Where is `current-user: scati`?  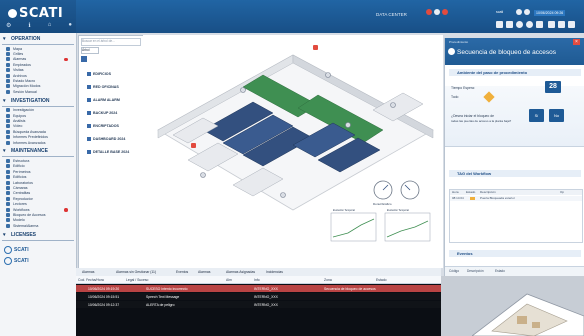 current-user: scati is located at coordinates (499, 12).